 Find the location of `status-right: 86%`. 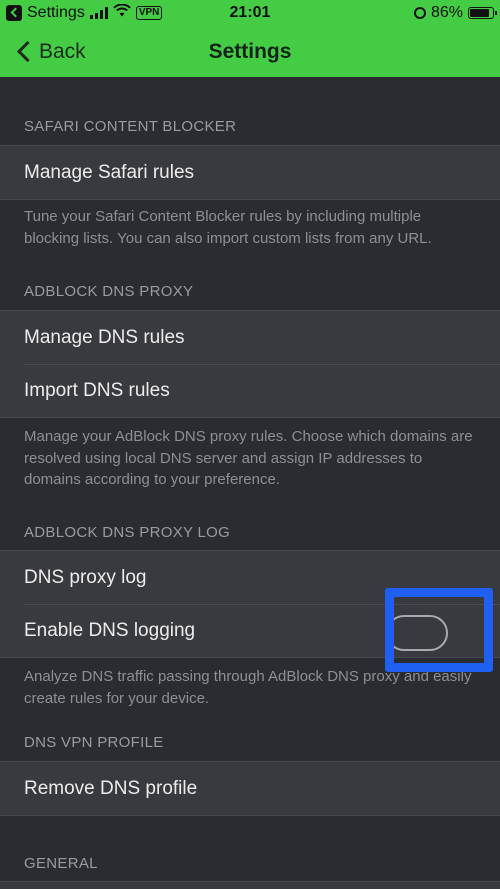

status-right: 86% is located at coordinates (455, 13).